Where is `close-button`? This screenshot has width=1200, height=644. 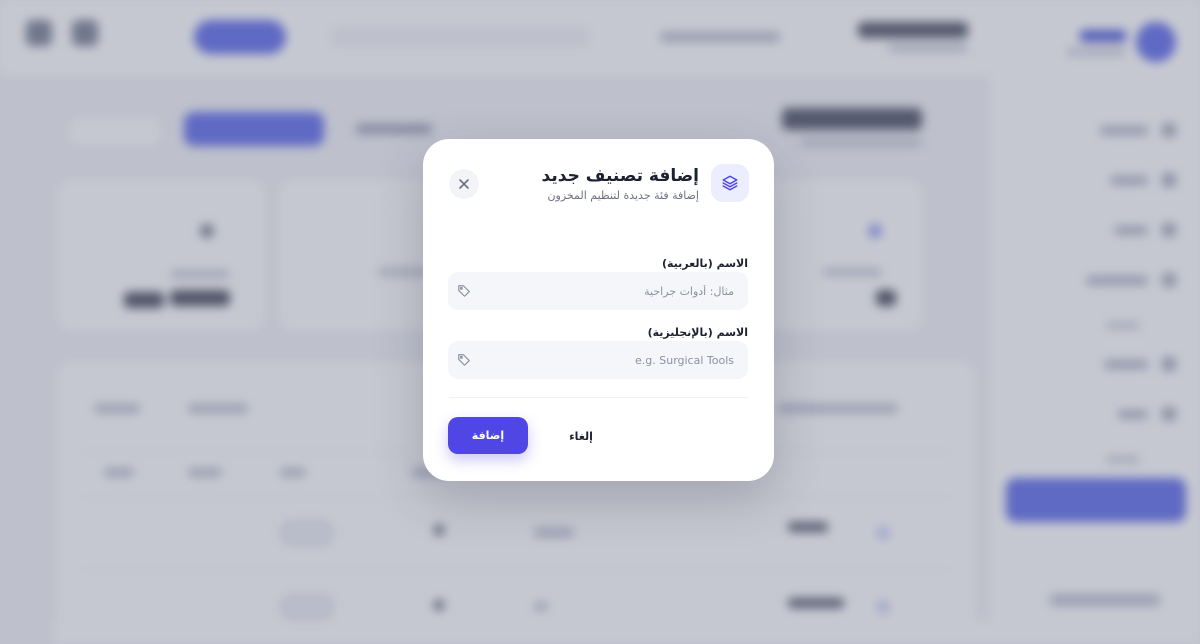 close-button is located at coordinates (464, 184).